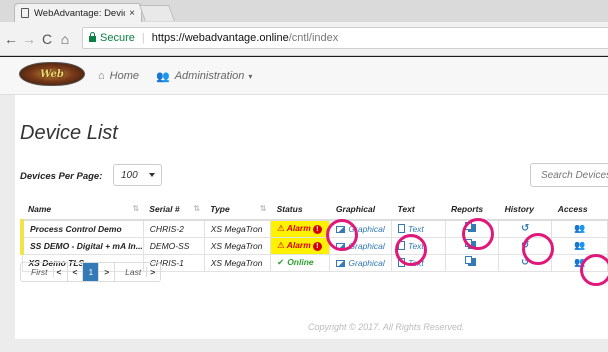 Image resolution: width=608 pixels, height=352 pixels. I want to click on per-page-label: Devices Per Page:, so click(61, 176).